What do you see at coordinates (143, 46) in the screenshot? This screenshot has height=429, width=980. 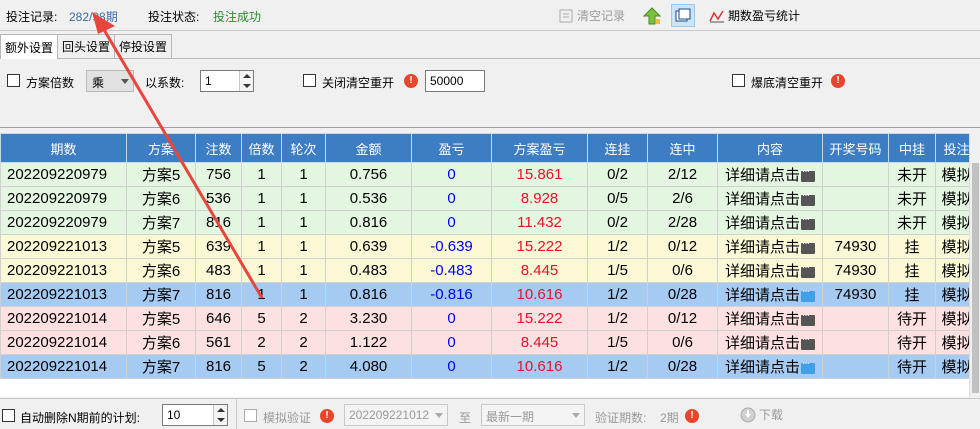 I see `tab-stop-settings: 停投设置` at bounding box center [143, 46].